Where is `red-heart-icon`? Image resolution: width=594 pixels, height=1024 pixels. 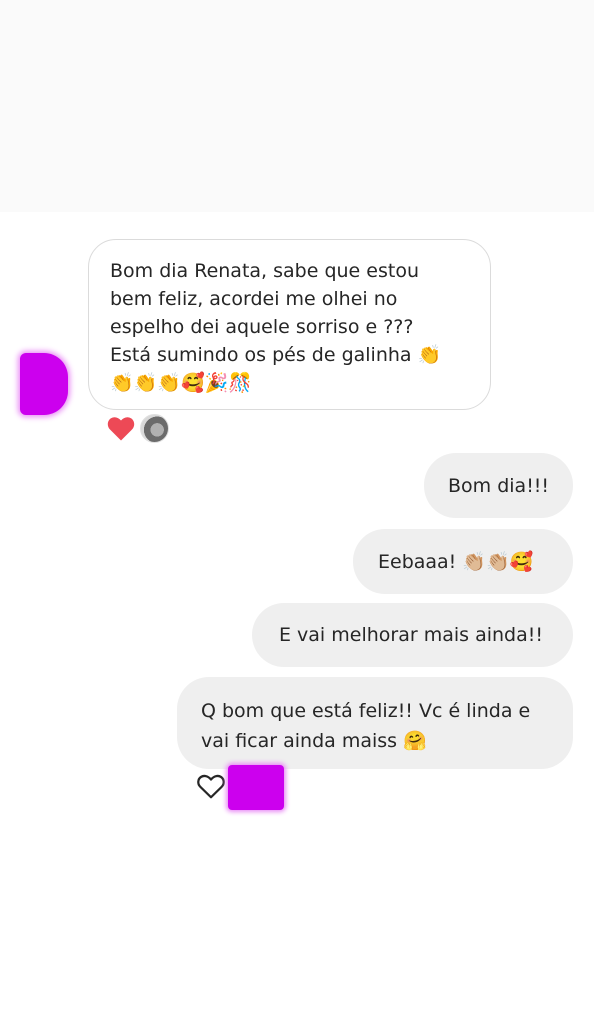
red-heart-icon is located at coordinates (121, 428).